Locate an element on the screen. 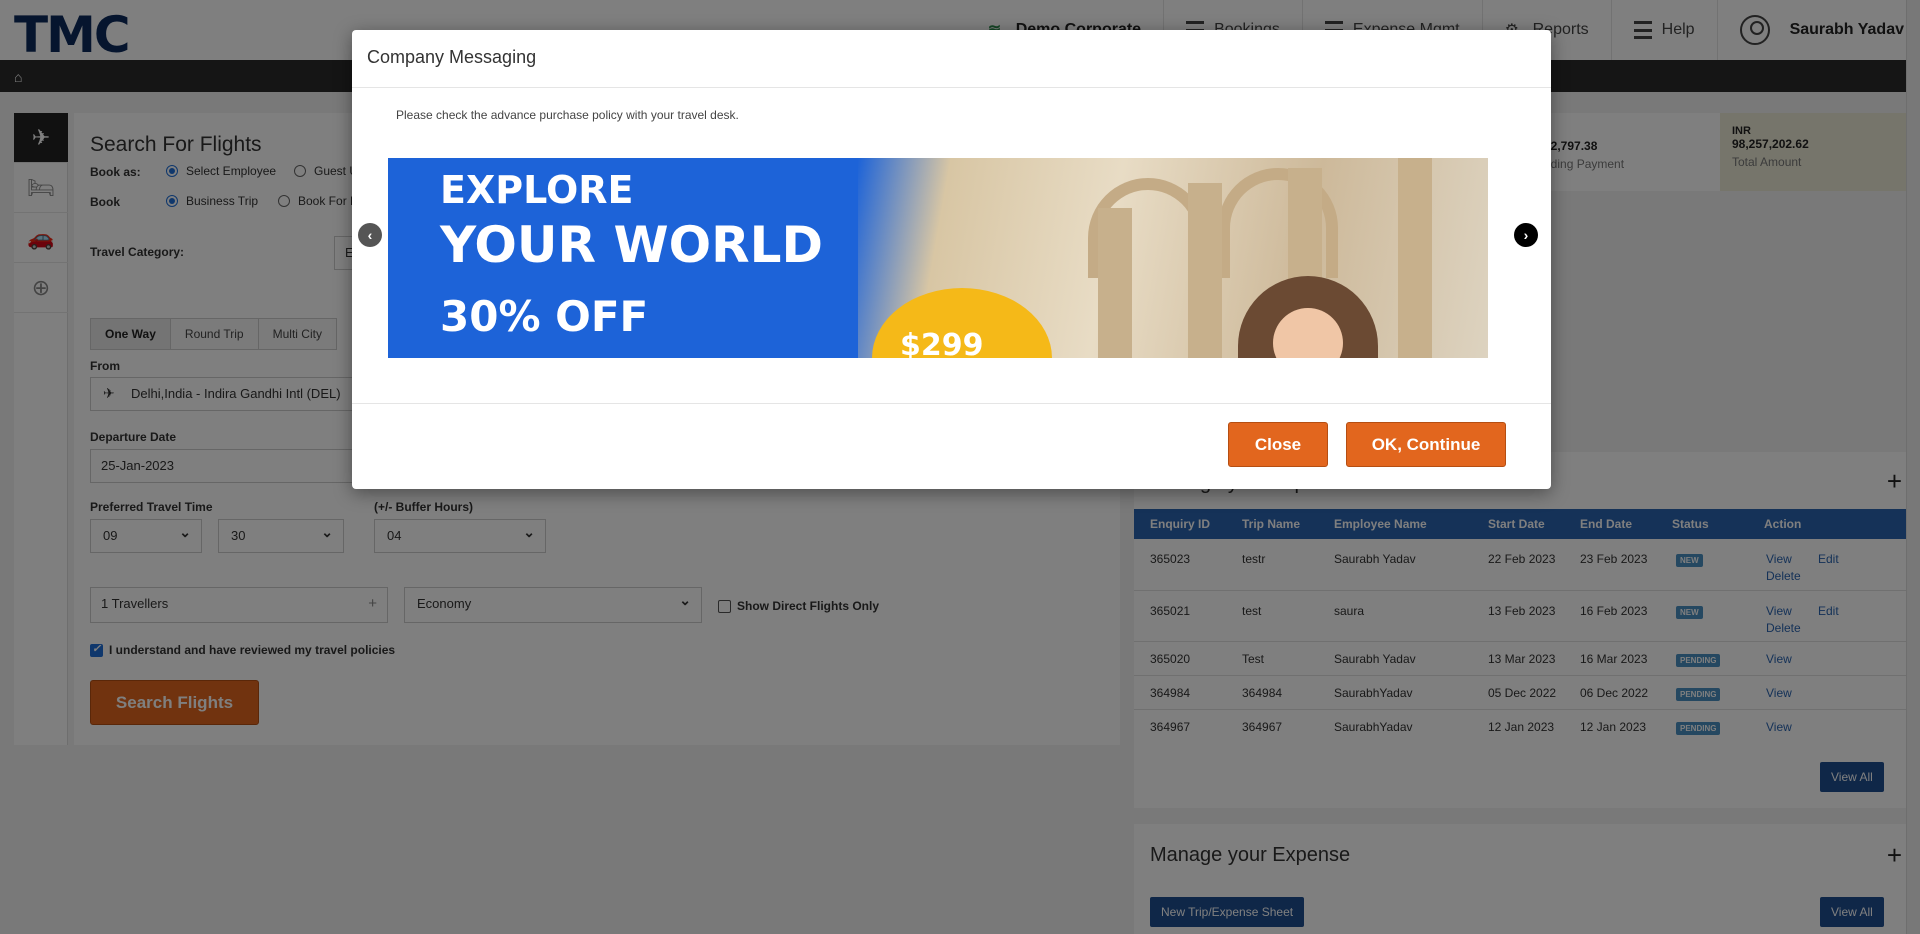 The image size is (1920, 934). promo-banner-image: EXPLORE YOUR WORLD 30% OFF $299 is located at coordinates (938, 258).